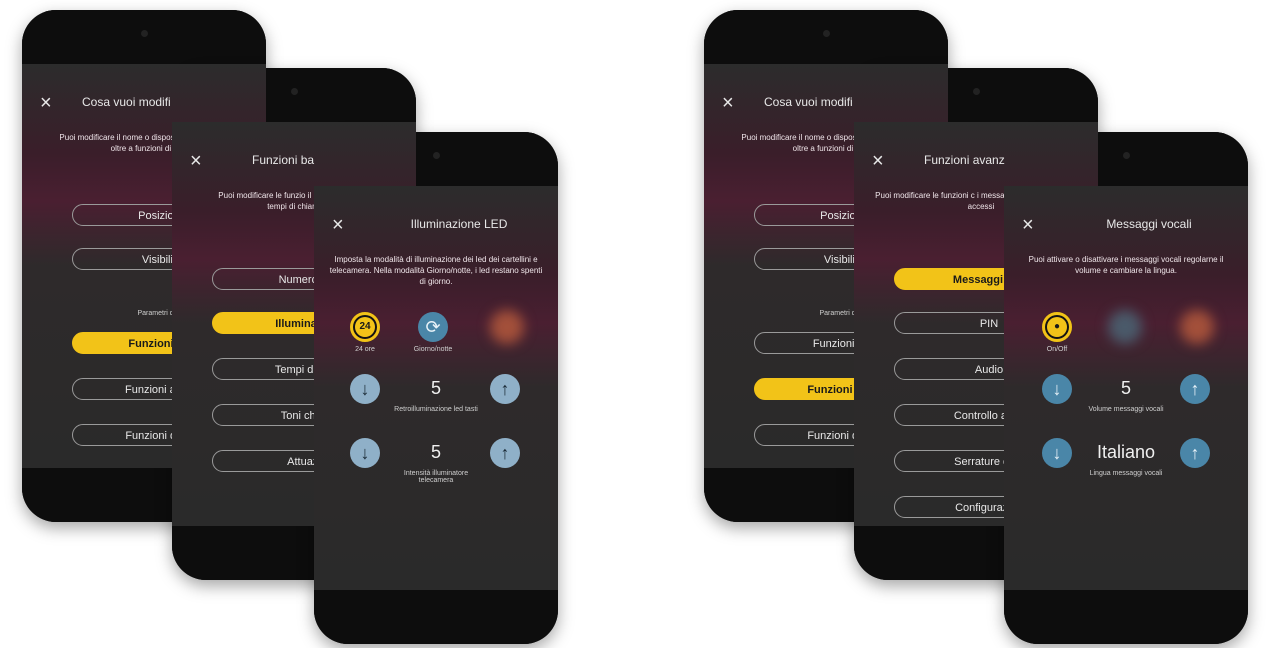 The image size is (1268, 648). Describe the element at coordinates (964, 160) in the screenshot. I see `page-title: Funzioni avanz` at that location.